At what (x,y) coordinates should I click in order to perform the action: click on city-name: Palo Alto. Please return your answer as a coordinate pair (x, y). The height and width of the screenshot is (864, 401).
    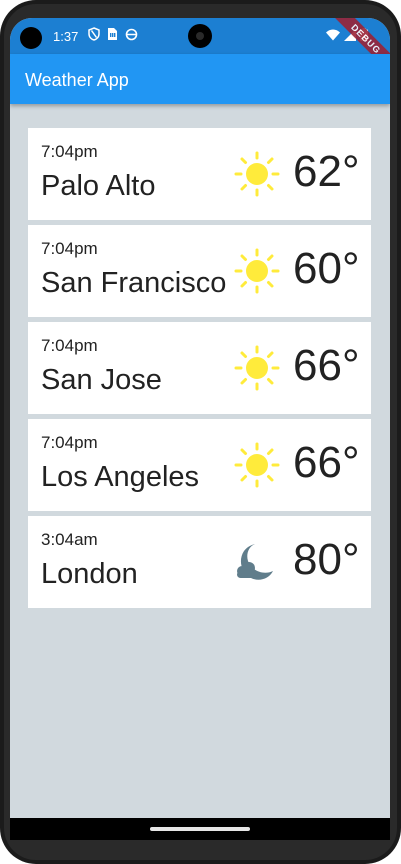
    Looking at the image, I should click on (98, 186).